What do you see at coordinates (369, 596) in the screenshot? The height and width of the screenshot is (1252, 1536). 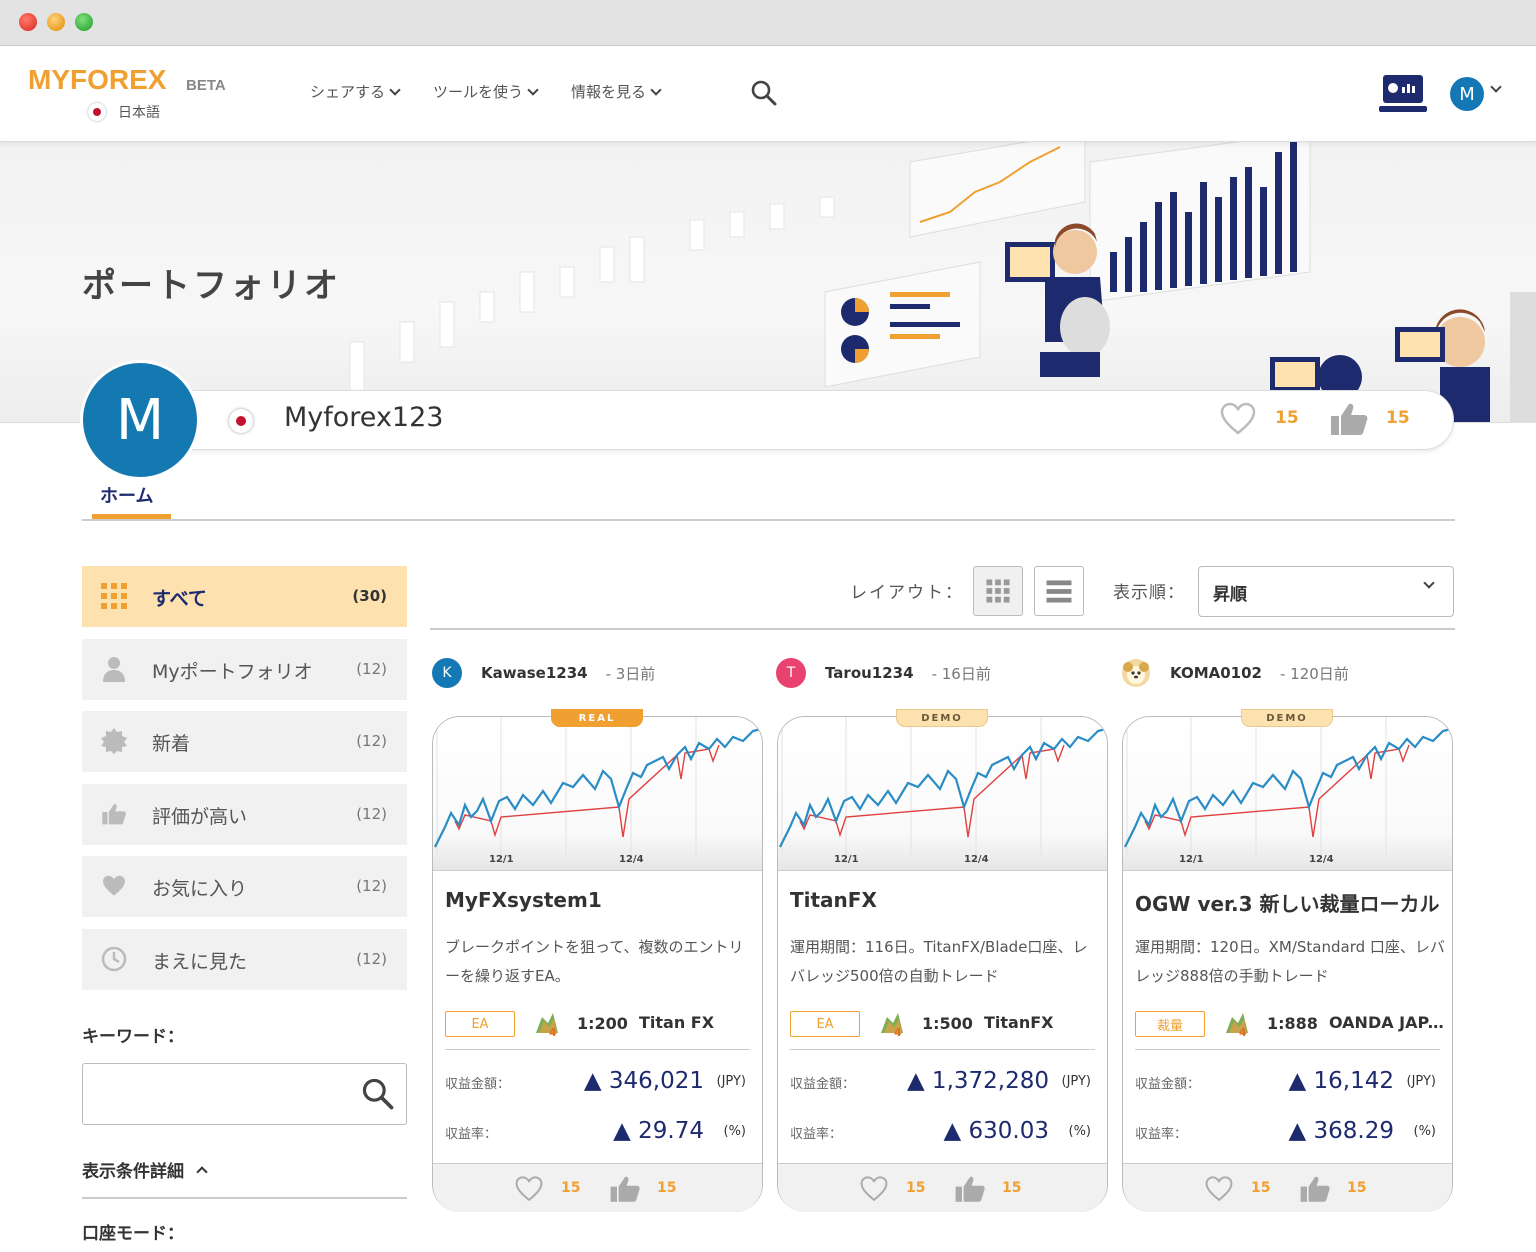 I see `sidebar-item-count: (30)` at bounding box center [369, 596].